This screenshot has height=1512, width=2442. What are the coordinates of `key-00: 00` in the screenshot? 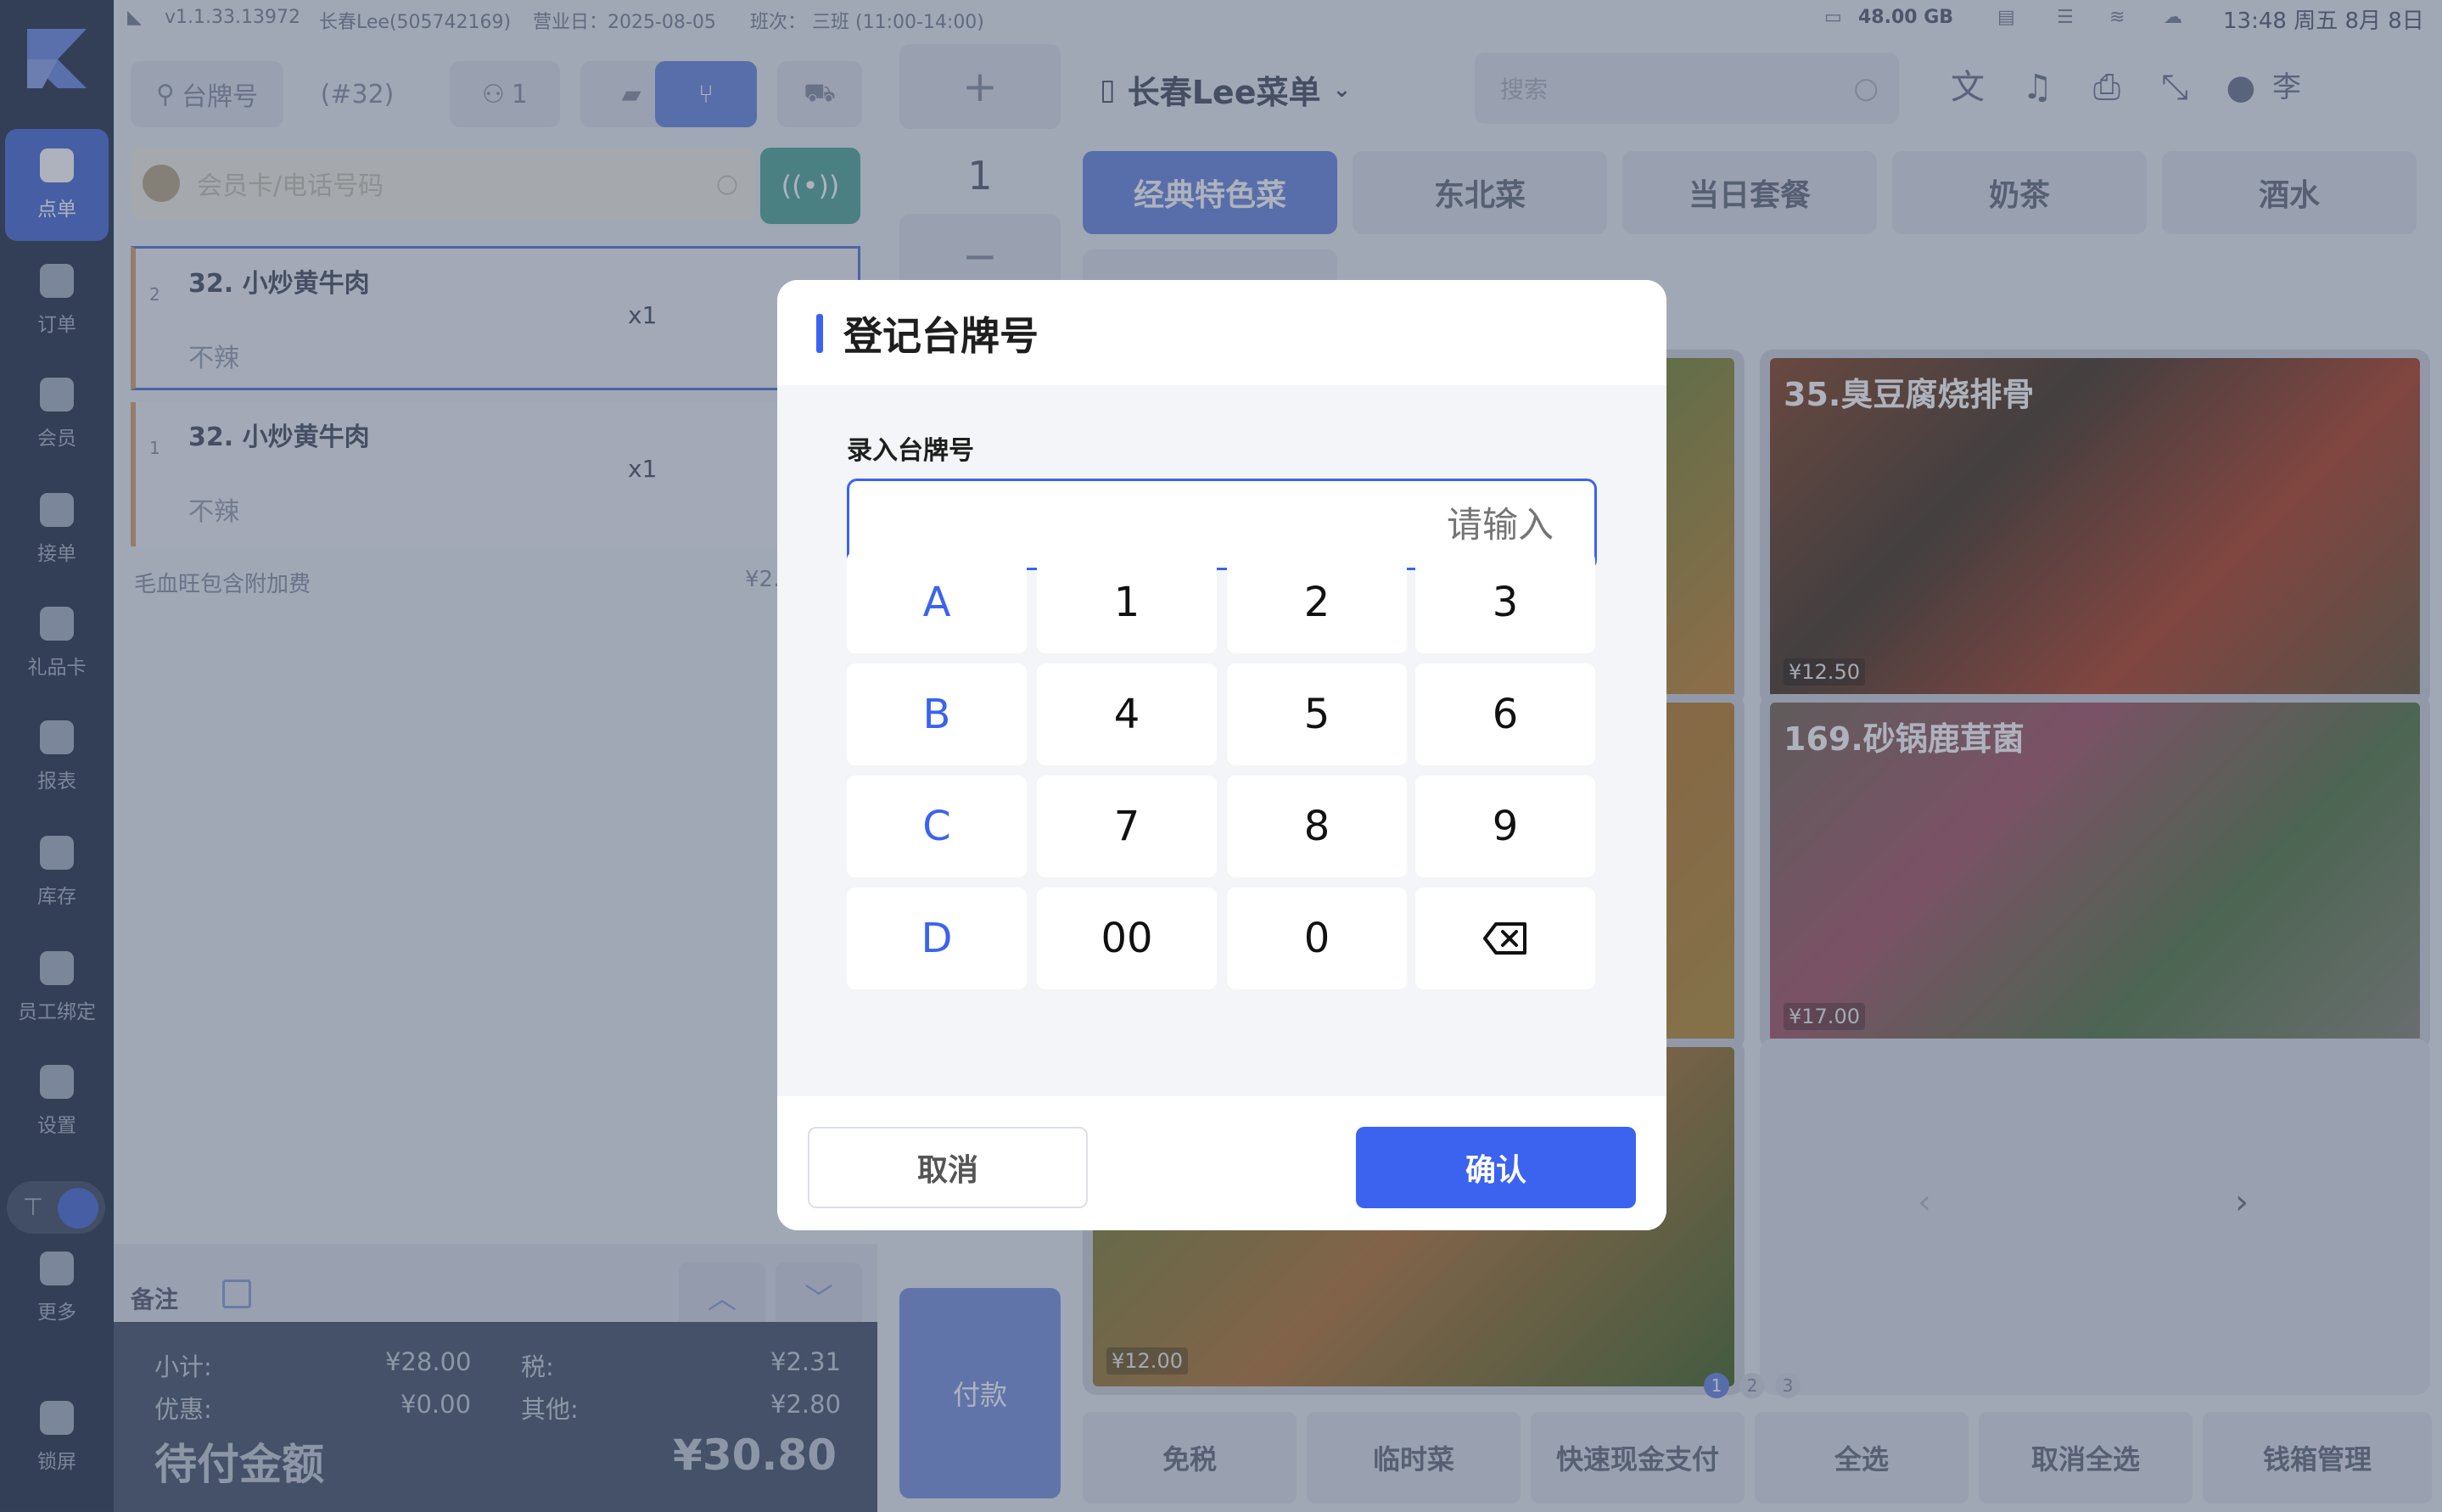 It's located at (1127, 939).